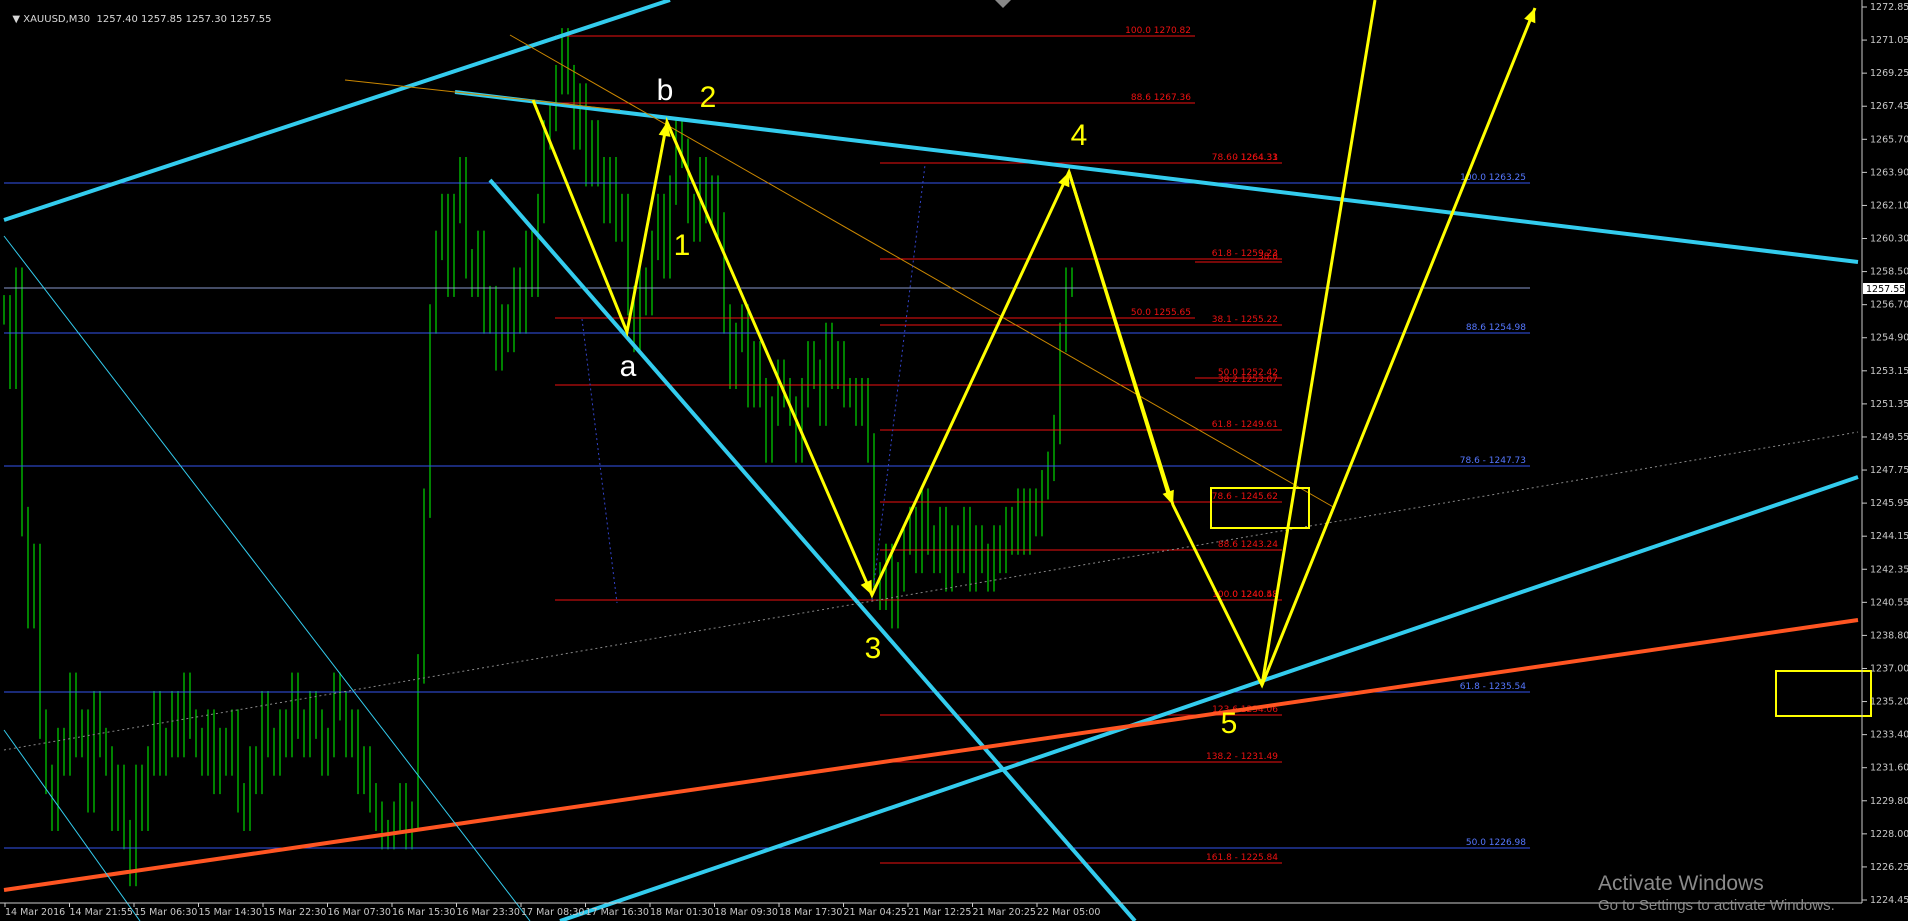  What do you see at coordinates (165, 912) in the screenshot?
I see `x-tick-label: 15 Mar 06:30` at bounding box center [165, 912].